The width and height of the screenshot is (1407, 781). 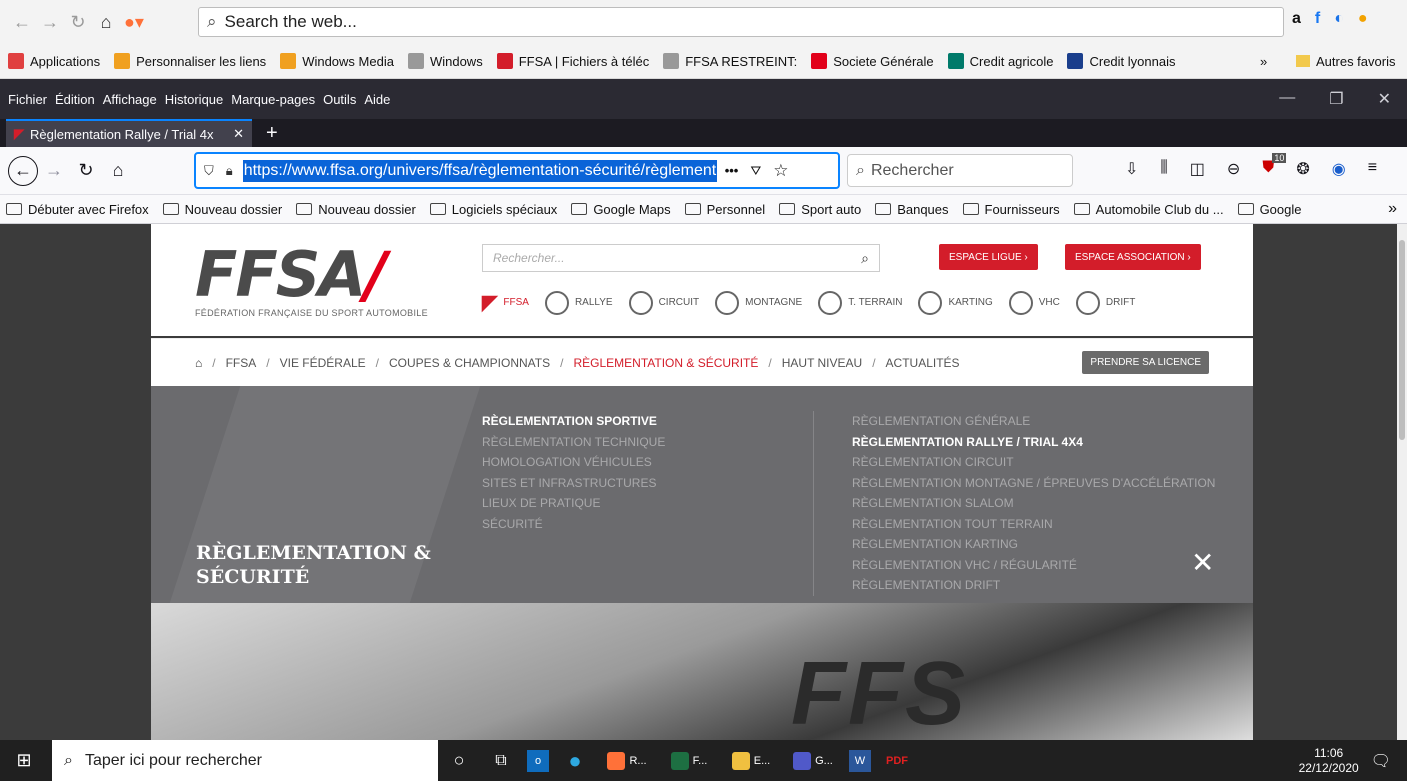 I want to click on outer-bookmark-item: Windows Media, so click(x=337, y=61).